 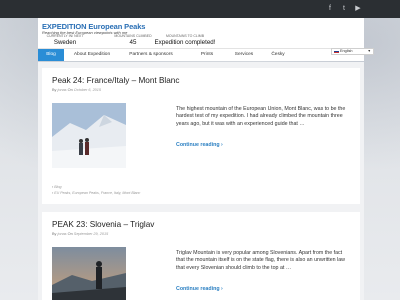 I want to click on social-links: f t ▶, so click(x=344, y=9).